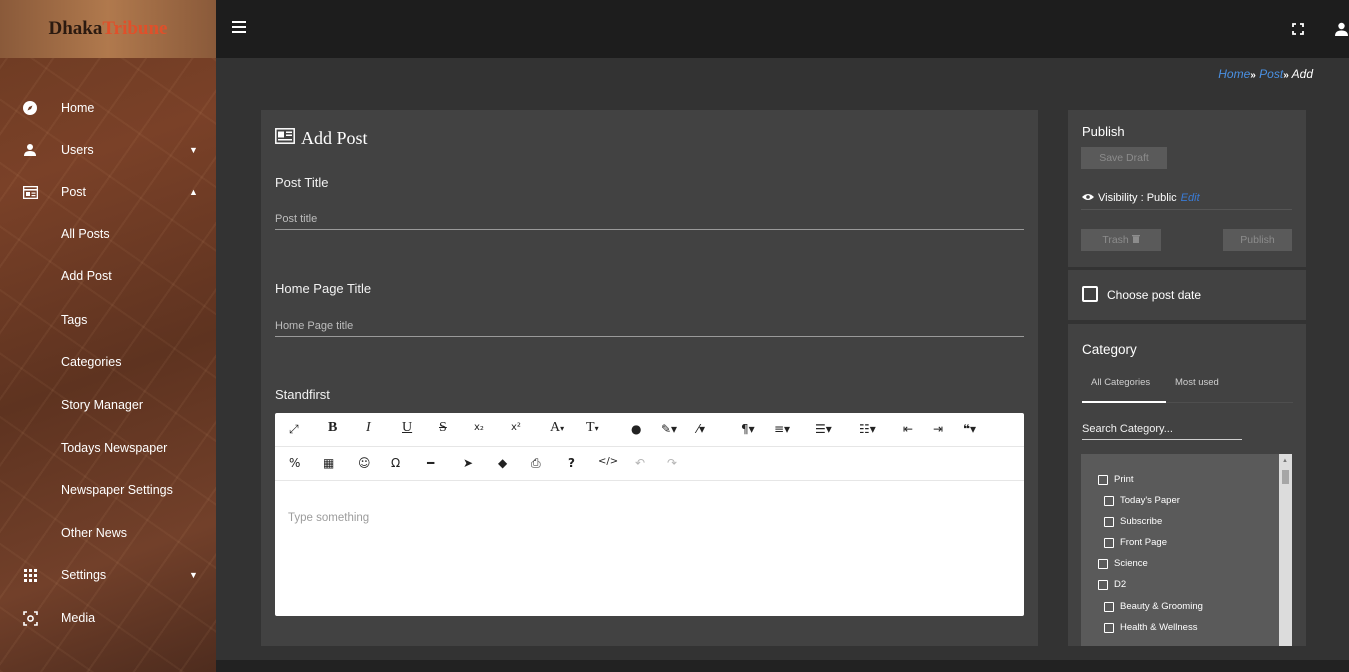 This screenshot has height=672, width=1349. Describe the element at coordinates (1124, 158) in the screenshot. I see `save-draft-button: Save Draft` at that location.